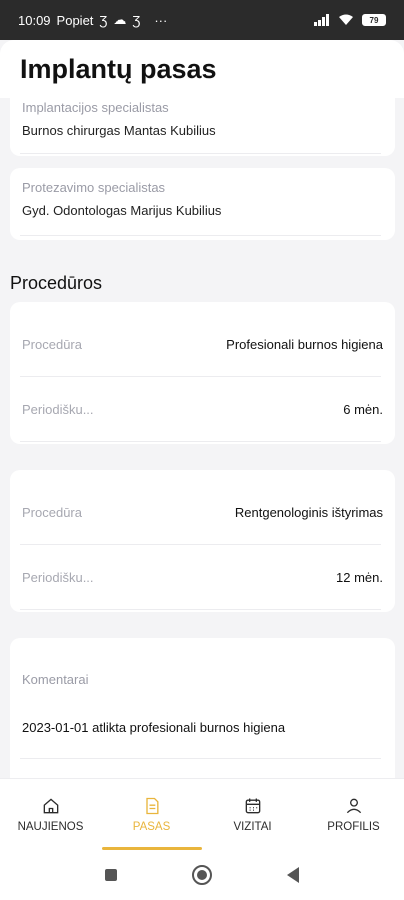 Image resolution: width=404 pixels, height=900 pixels. Describe the element at coordinates (151, 806) in the screenshot. I see `document-icon` at that location.